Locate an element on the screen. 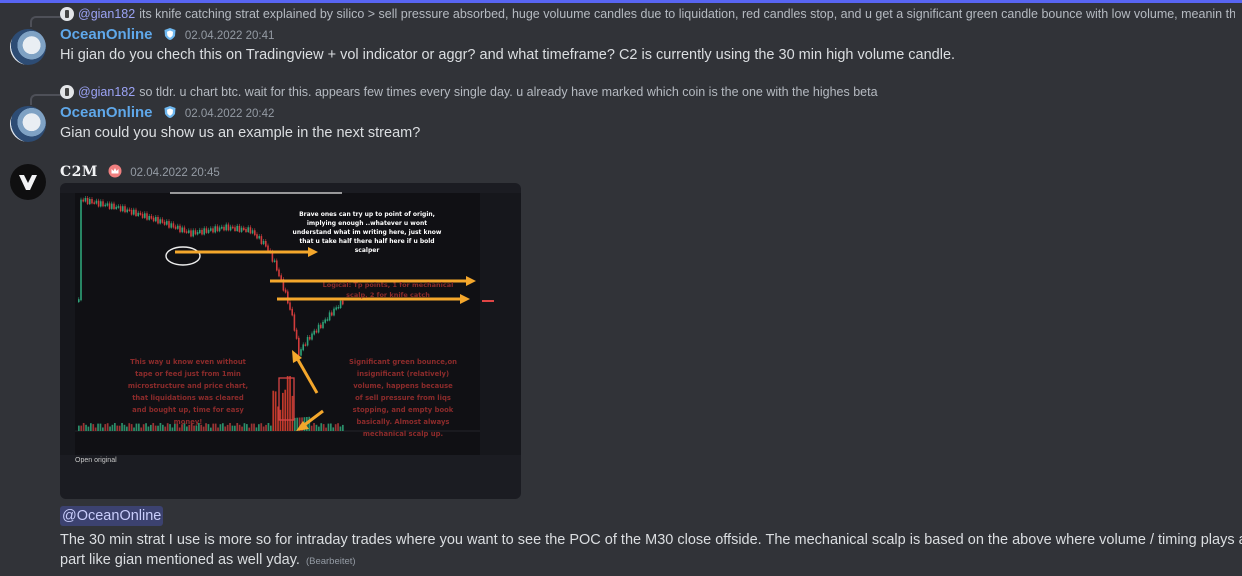 The height and width of the screenshot is (576, 1242). left-strip is located at coordinates (67, 324).